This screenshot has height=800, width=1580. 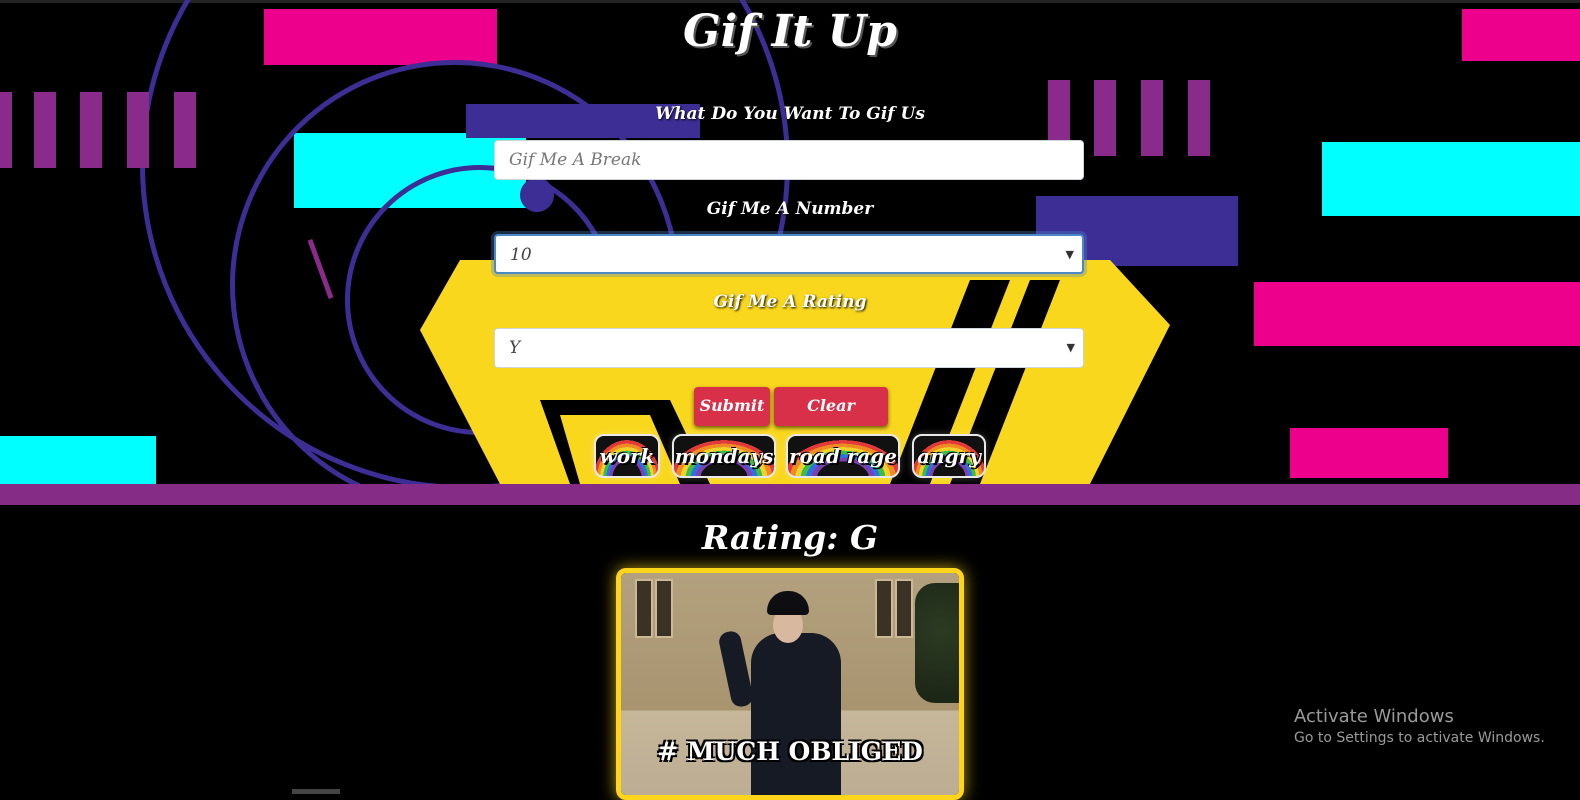 What do you see at coordinates (788, 603) in the screenshot?
I see `bowler-hat` at bounding box center [788, 603].